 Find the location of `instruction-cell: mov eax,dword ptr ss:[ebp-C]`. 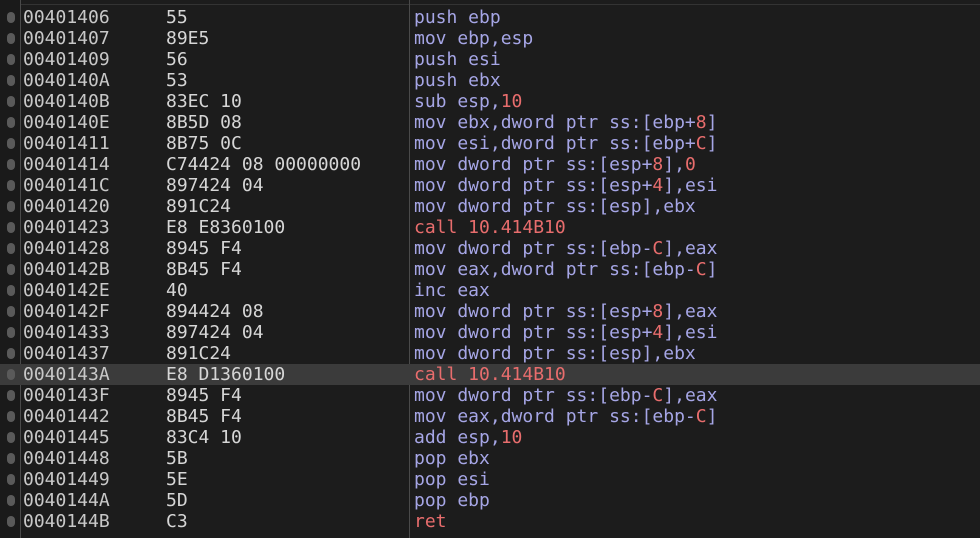

instruction-cell: mov eax,dword ptr ss:[ebp-C] is located at coordinates (565, 269).